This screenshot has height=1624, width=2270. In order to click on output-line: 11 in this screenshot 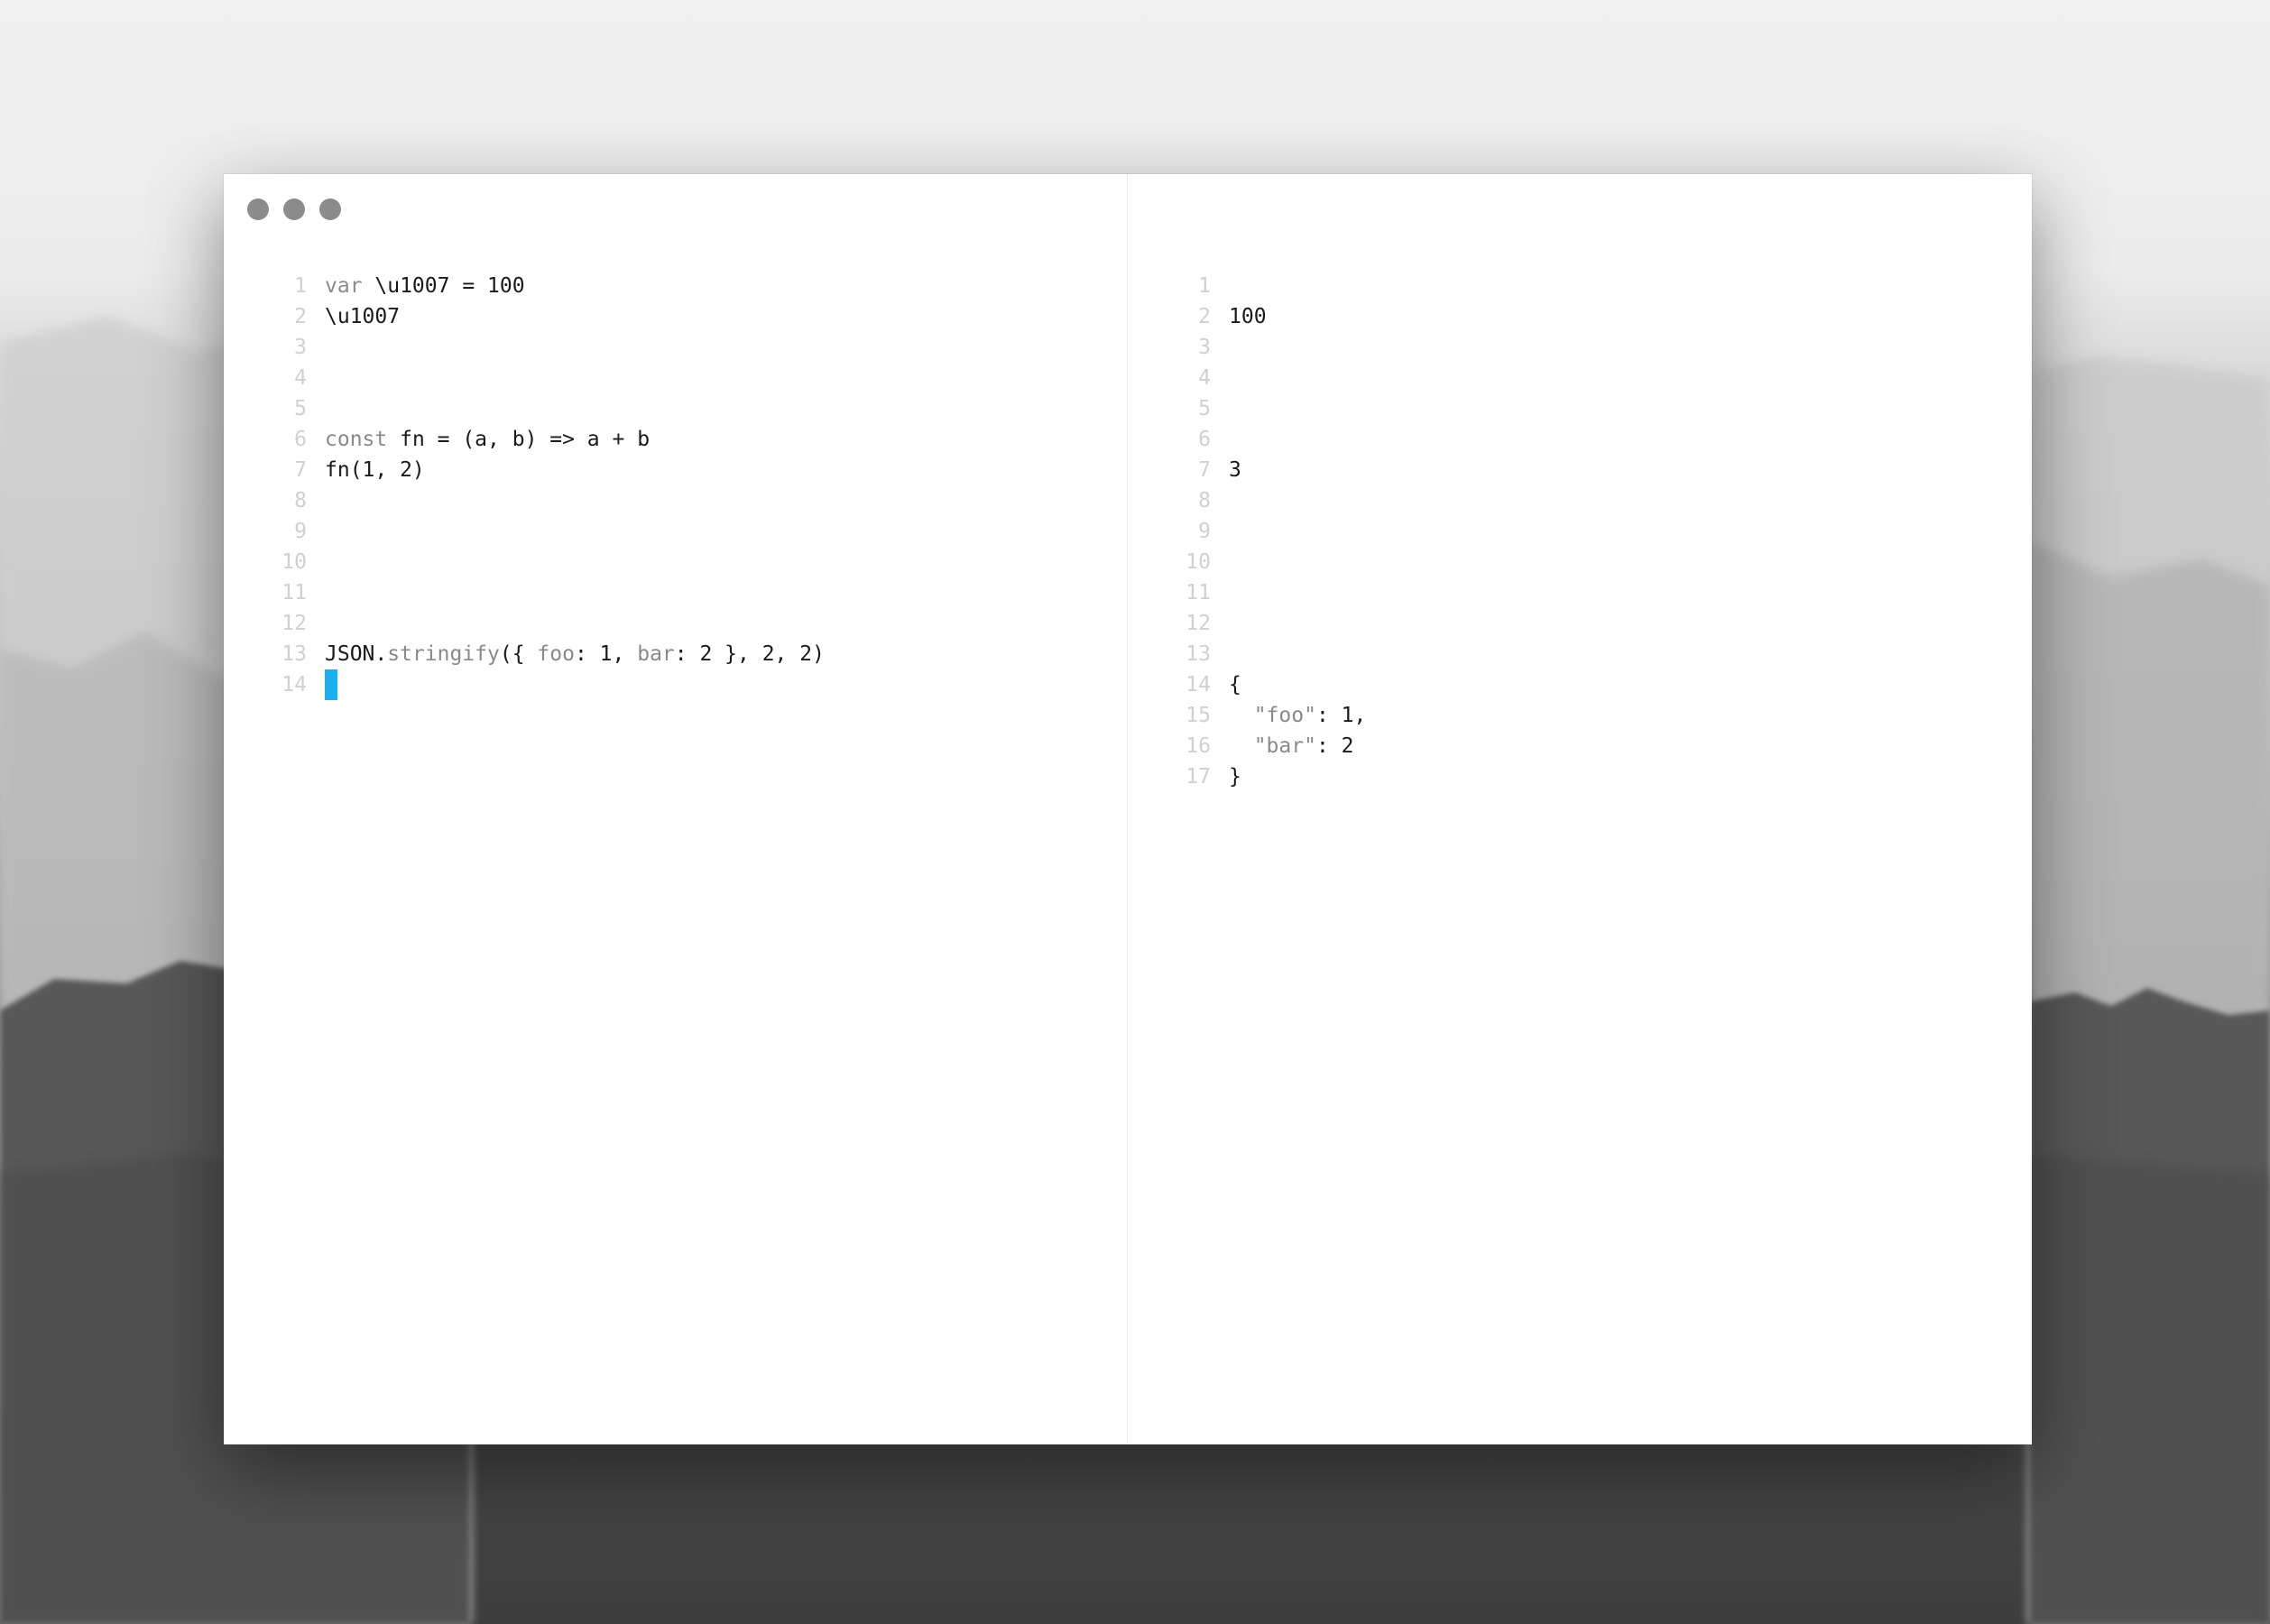, I will do `click(1580, 593)`.